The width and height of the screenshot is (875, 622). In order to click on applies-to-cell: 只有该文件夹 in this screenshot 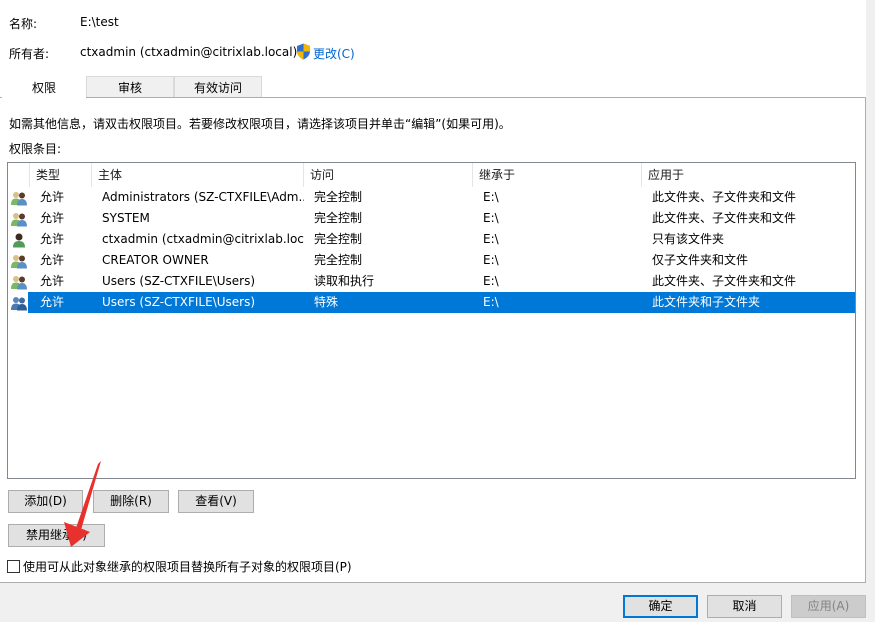, I will do `click(688, 239)`.